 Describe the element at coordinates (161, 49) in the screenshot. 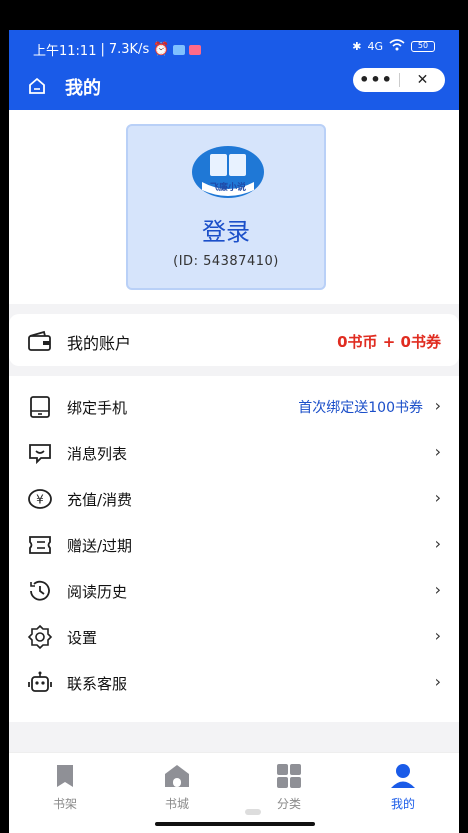

I see `alarm-icon: ⏰` at that location.